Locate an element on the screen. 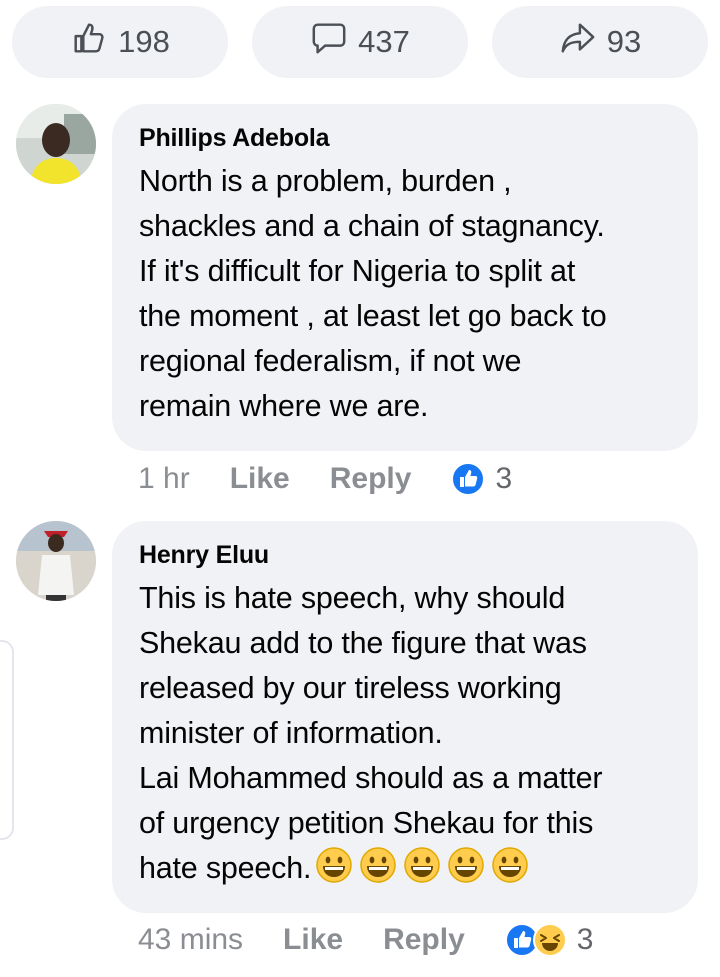  side-panel-edge is located at coordinates (7, 740).